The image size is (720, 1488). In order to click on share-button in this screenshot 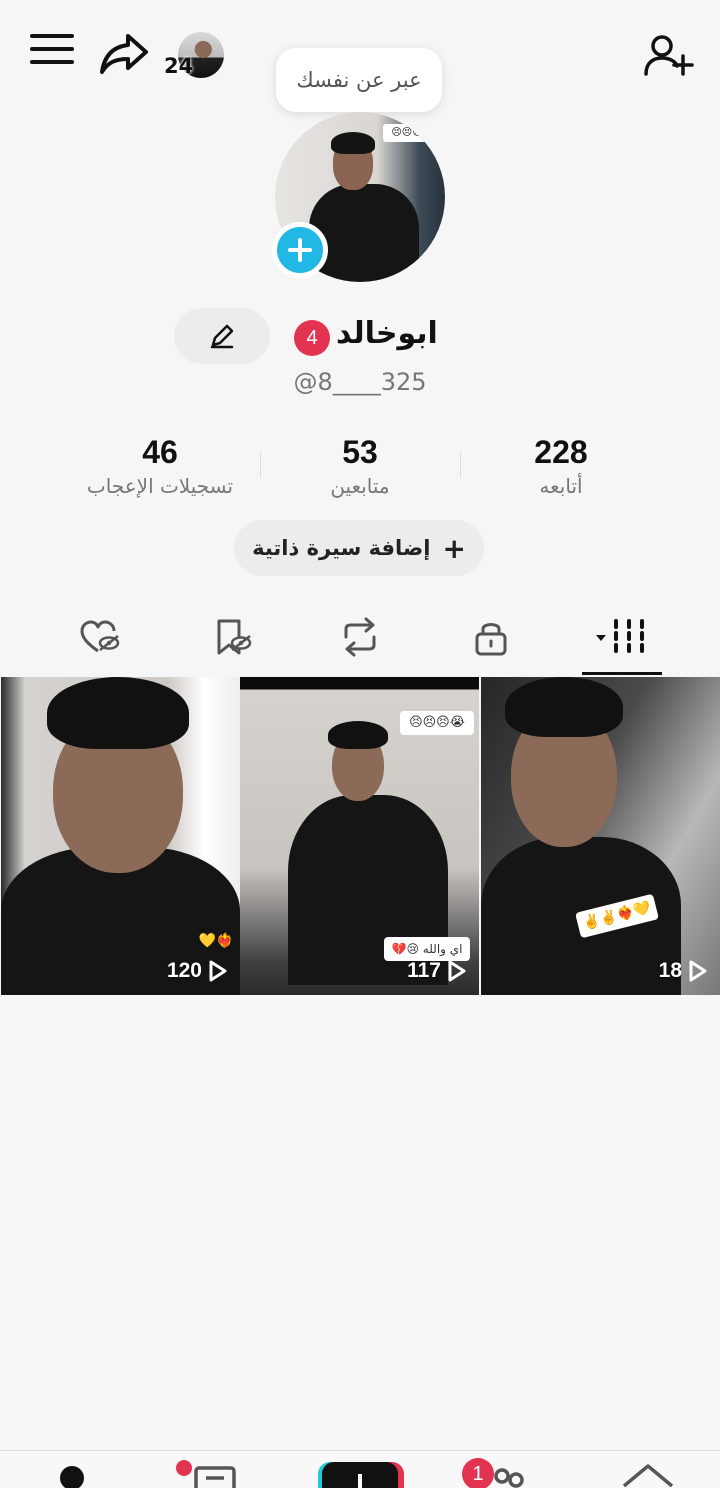, I will do `click(124, 53)`.